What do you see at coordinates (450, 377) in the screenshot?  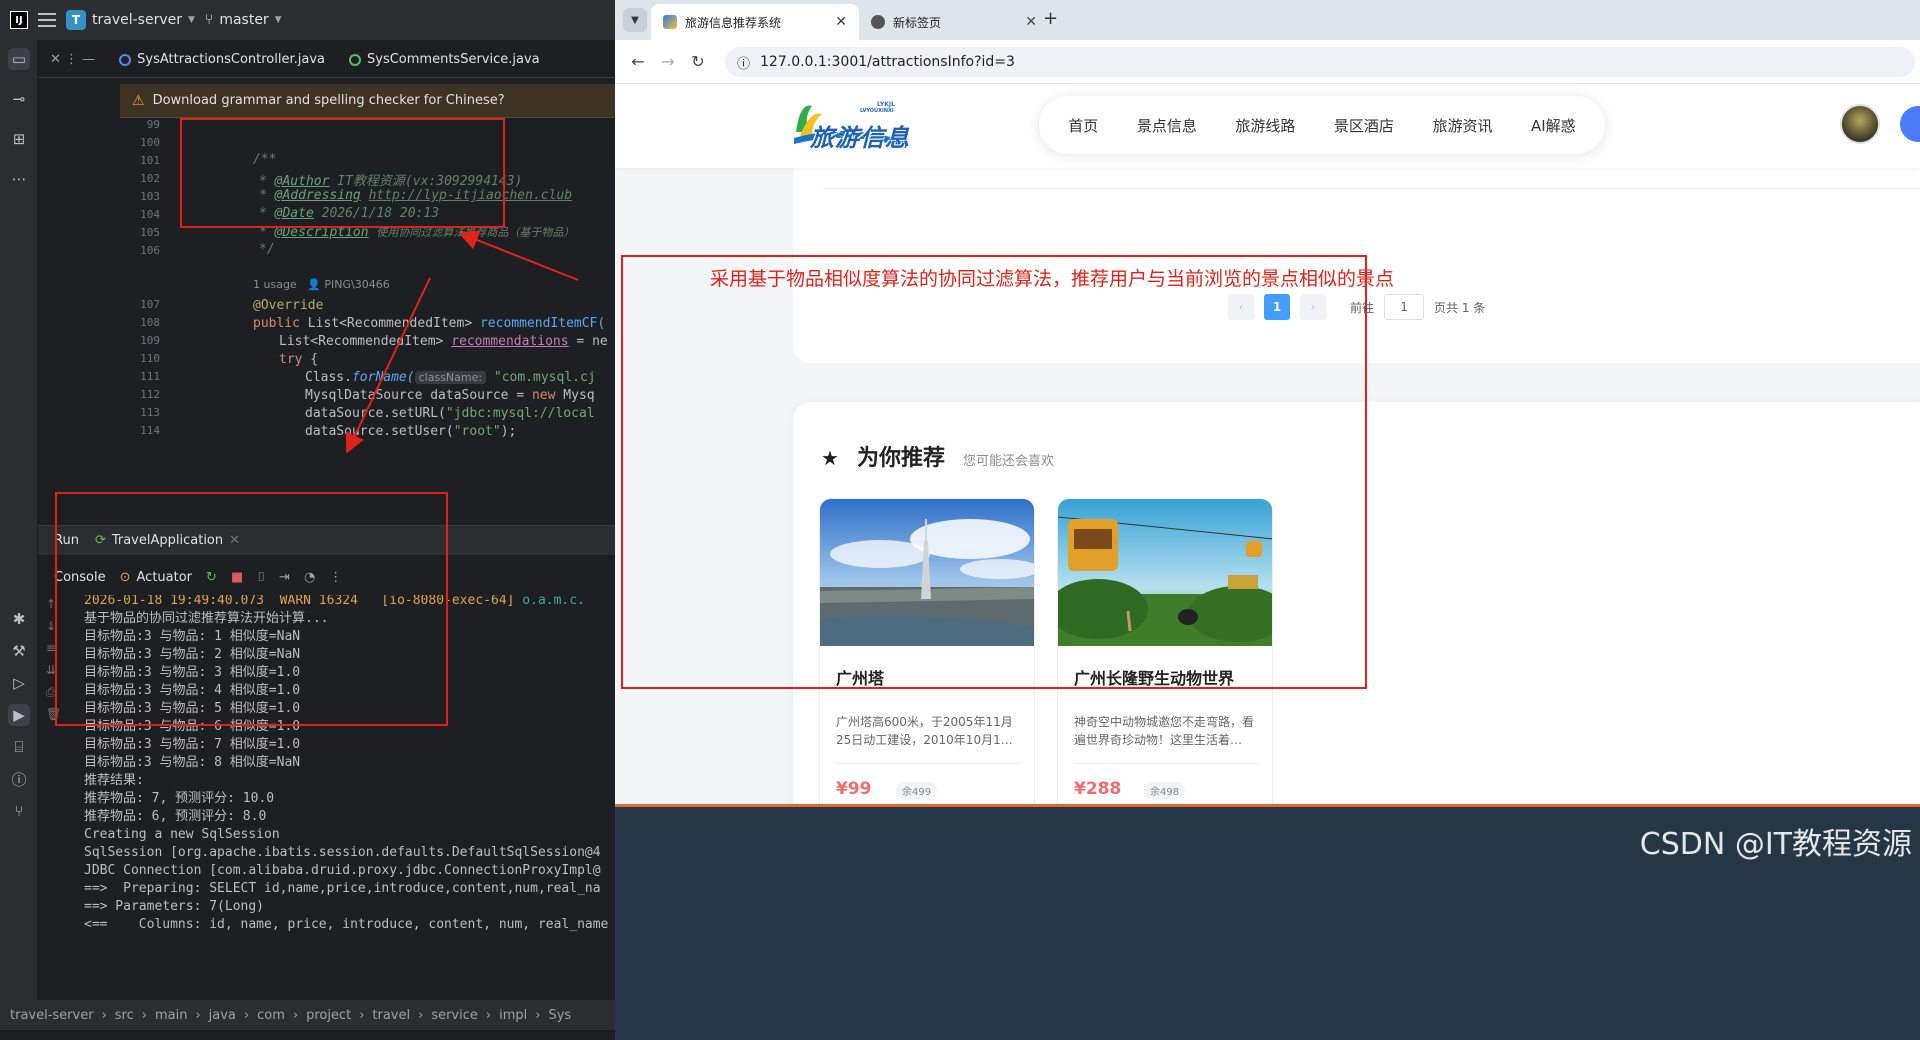 I see `code-line: Class.forName(className: "com.mysql.cj` at bounding box center [450, 377].